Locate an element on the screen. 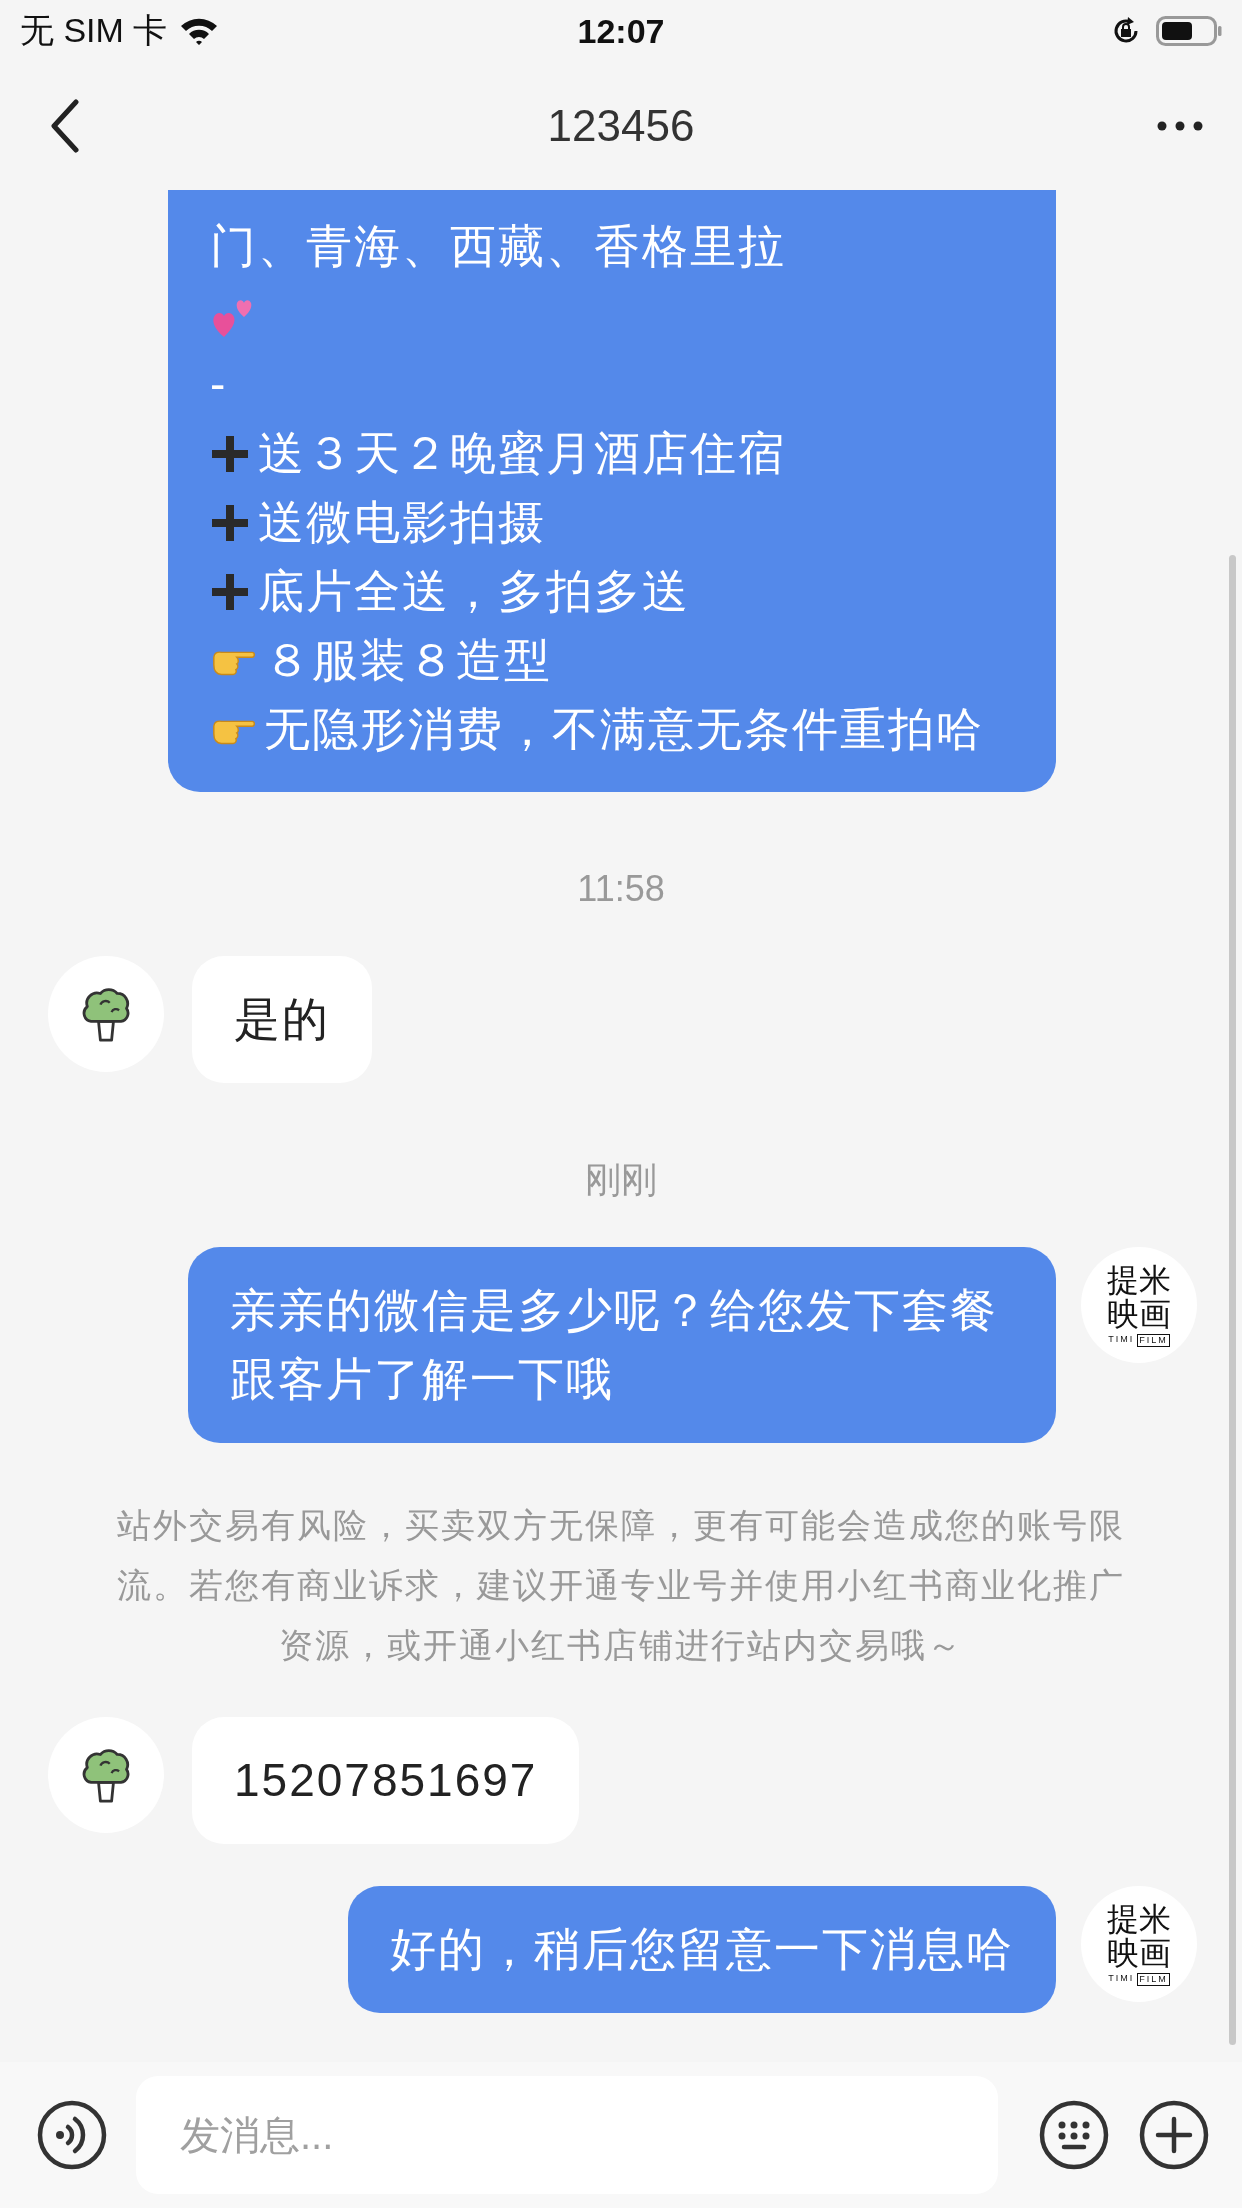 The image size is (1242, 2208). clock-time: 12:07 is located at coordinates (621, 31).